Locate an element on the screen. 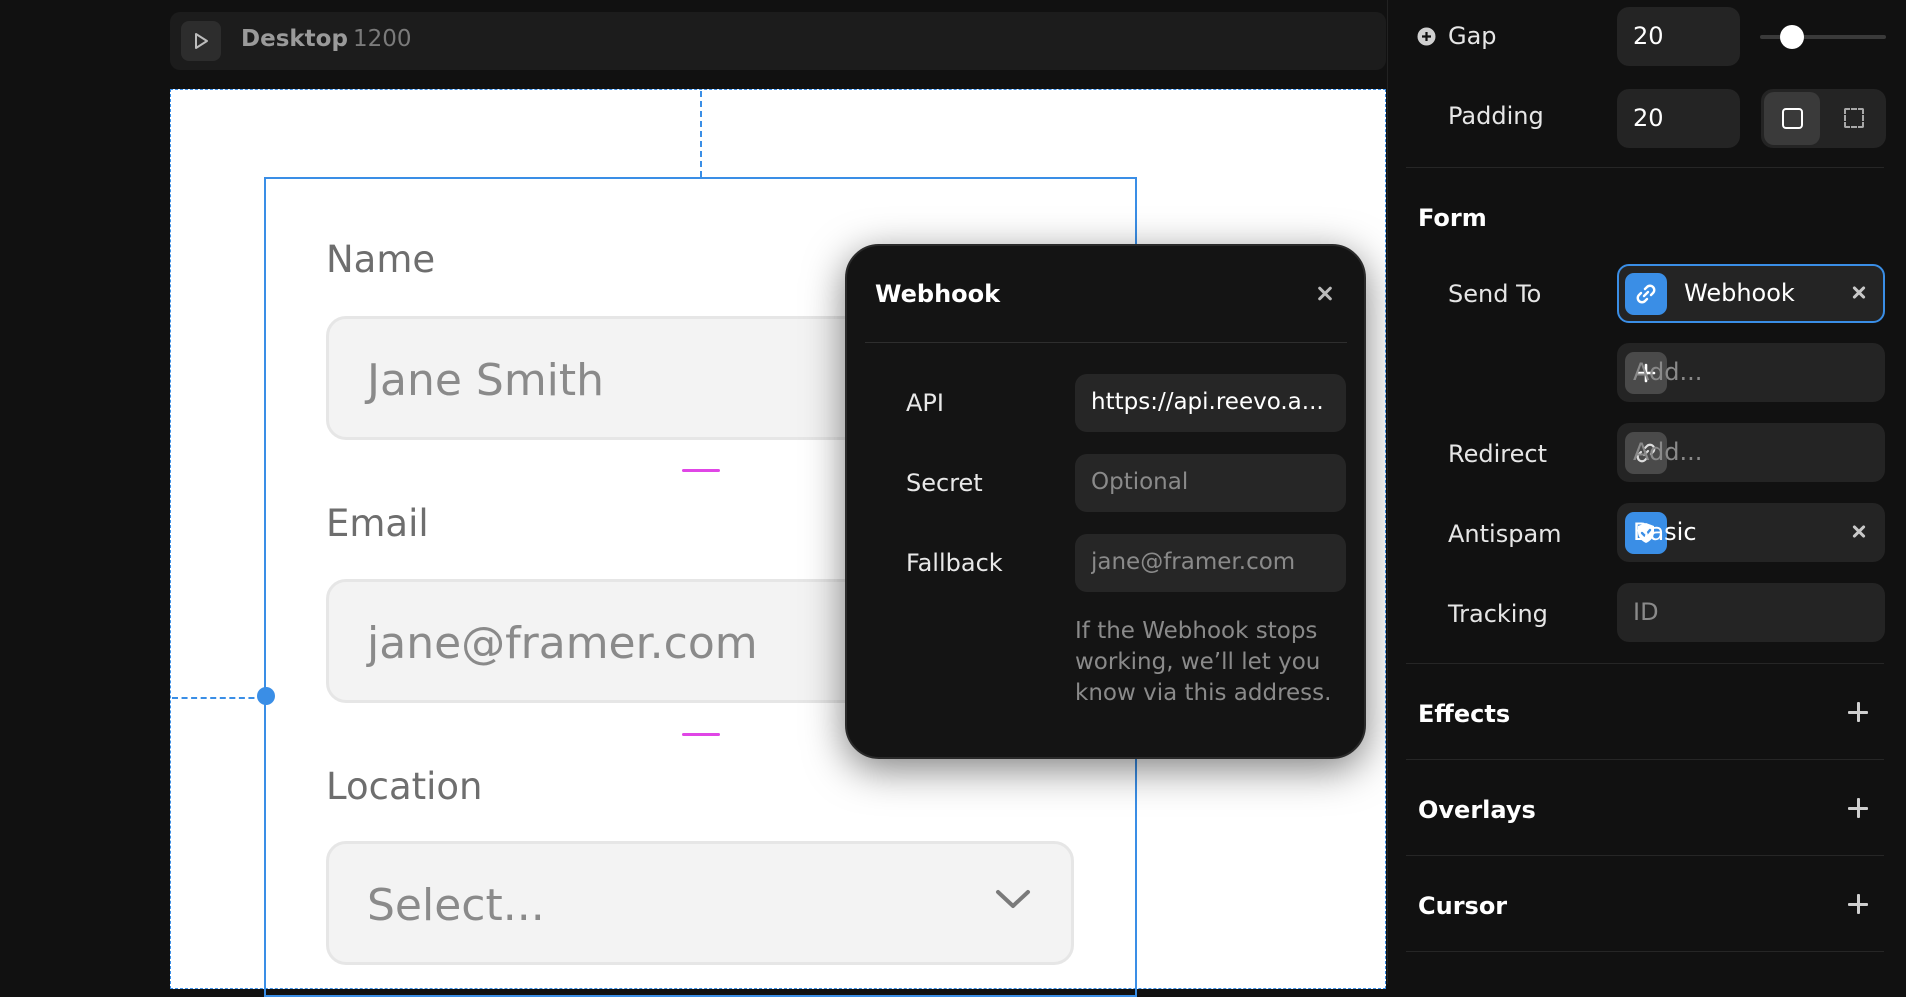 Image resolution: width=1906 pixels, height=997 pixels. breakpoint-width: 1200 is located at coordinates (382, 39).